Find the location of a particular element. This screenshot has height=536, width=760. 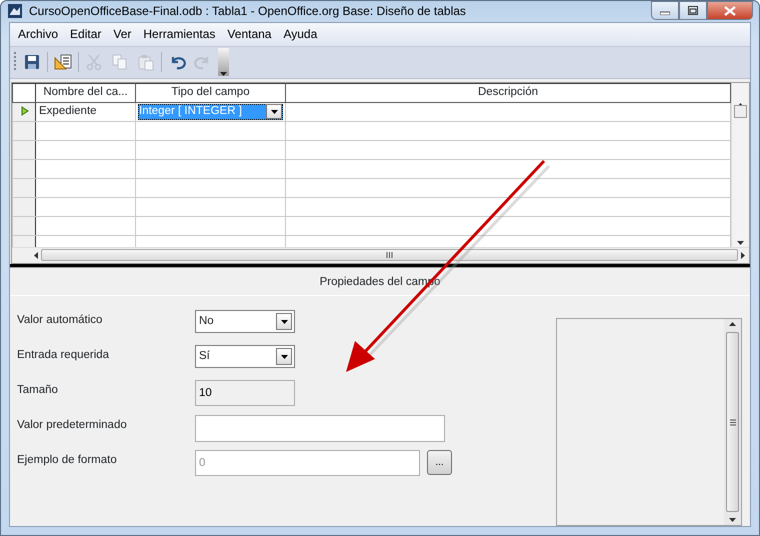

app-icon is located at coordinates (15, 11).